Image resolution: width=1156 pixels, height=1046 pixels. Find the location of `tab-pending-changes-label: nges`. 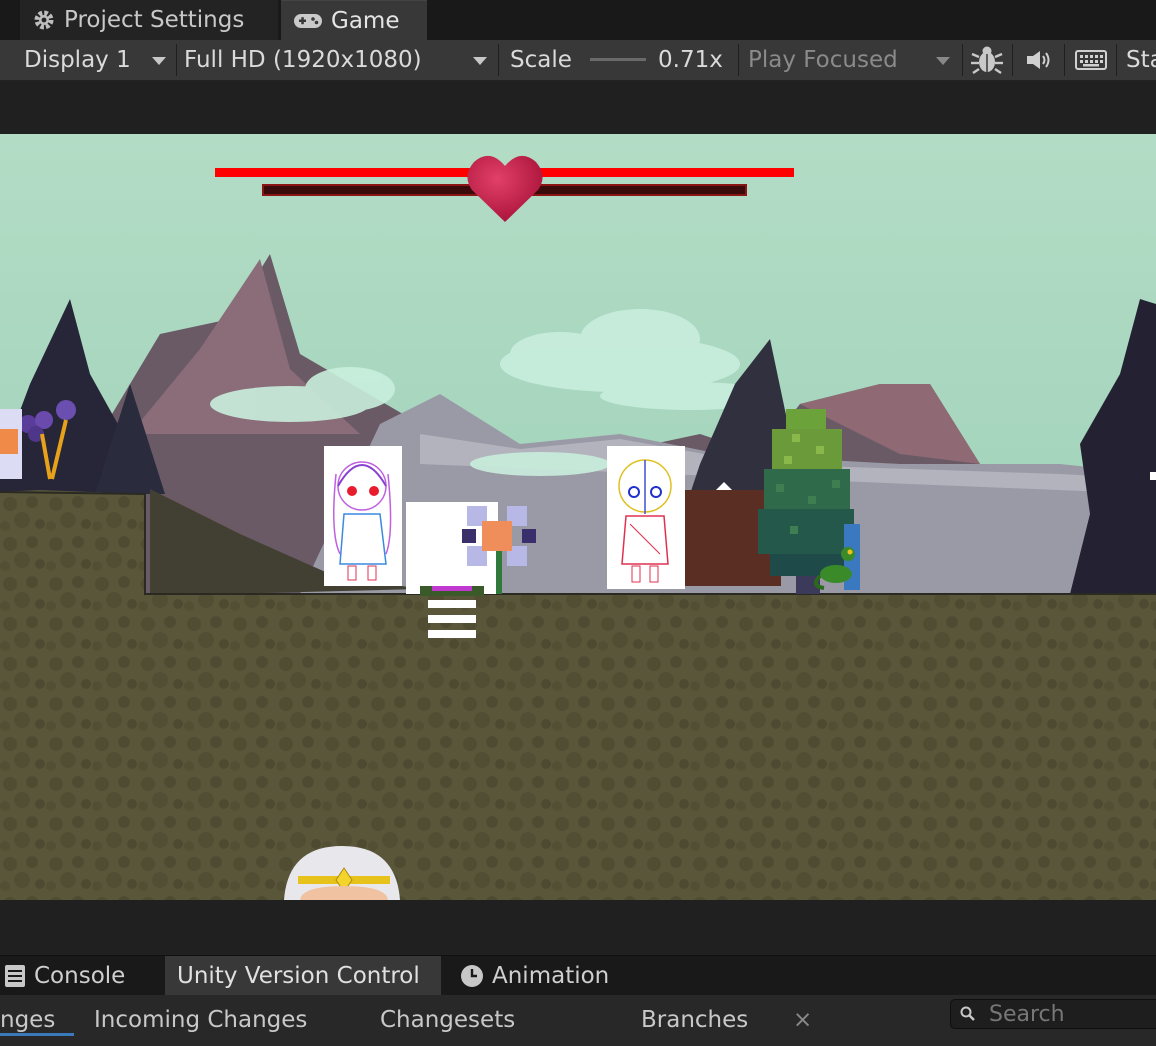

tab-pending-changes-label: nges is located at coordinates (28, 1020).